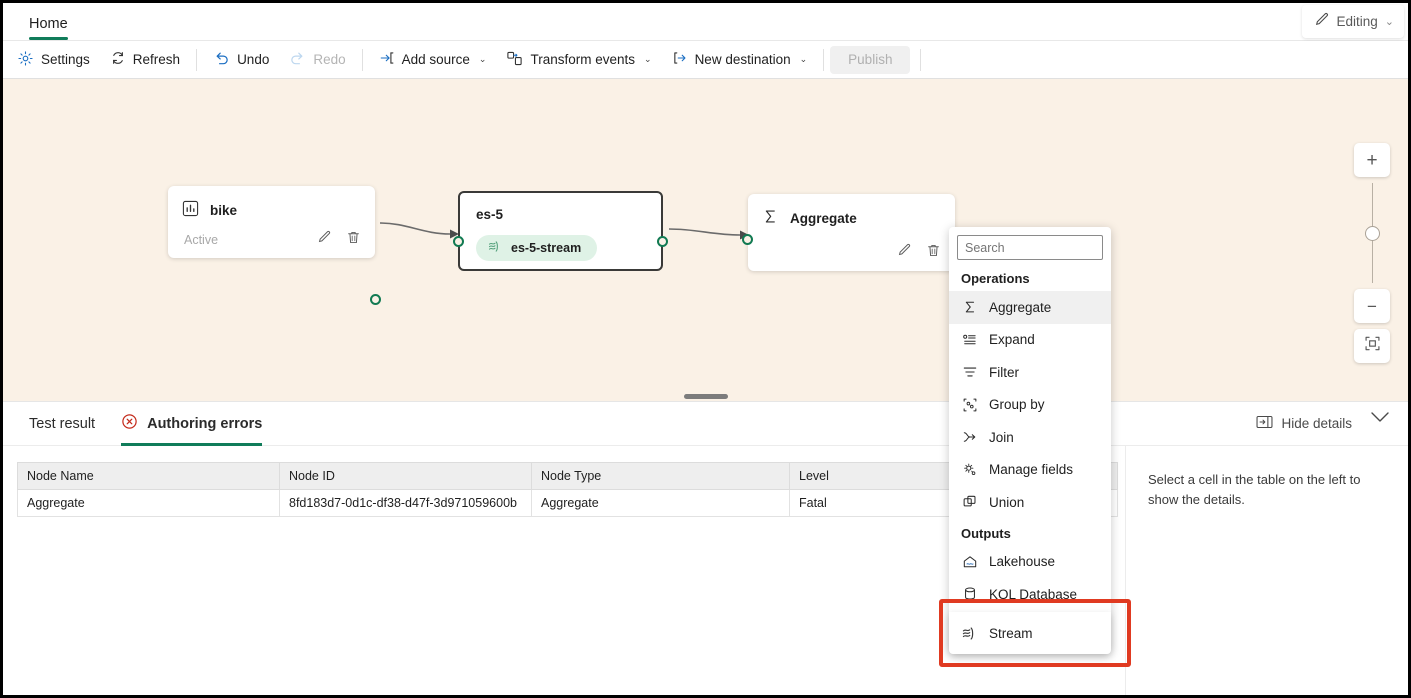 Image resolution: width=1411 pixels, height=698 pixels. What do you see at coordinates (405, 503) in the screenshot?
I see `cell-node-id: 8fd183d7-0d1c-df38-d47f-3d971059600b` at bounding box center [405, 503].